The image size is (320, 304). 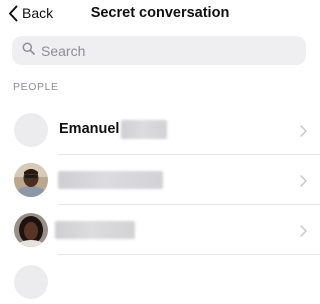 I want to click on search-icon, so click(x=23, y=51).